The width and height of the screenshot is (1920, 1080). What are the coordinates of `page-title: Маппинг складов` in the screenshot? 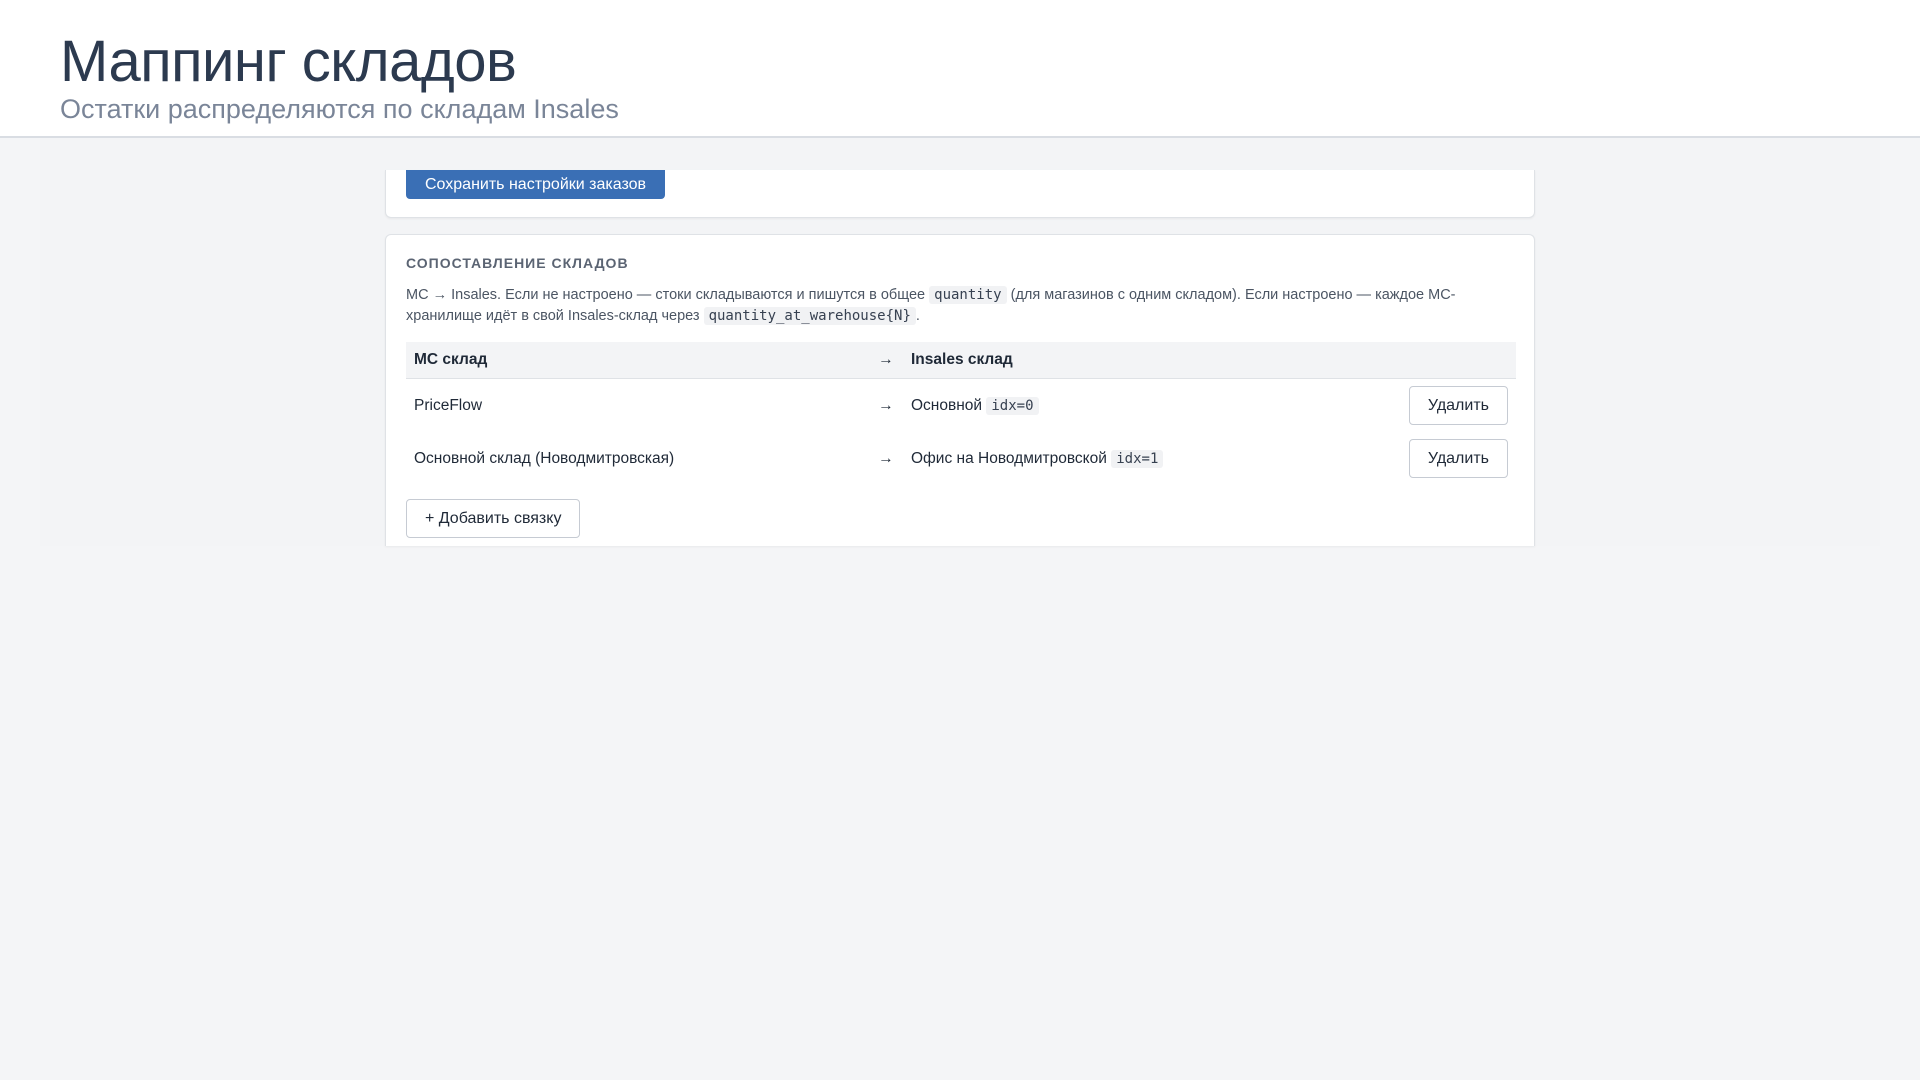 It's located at (288, 61).